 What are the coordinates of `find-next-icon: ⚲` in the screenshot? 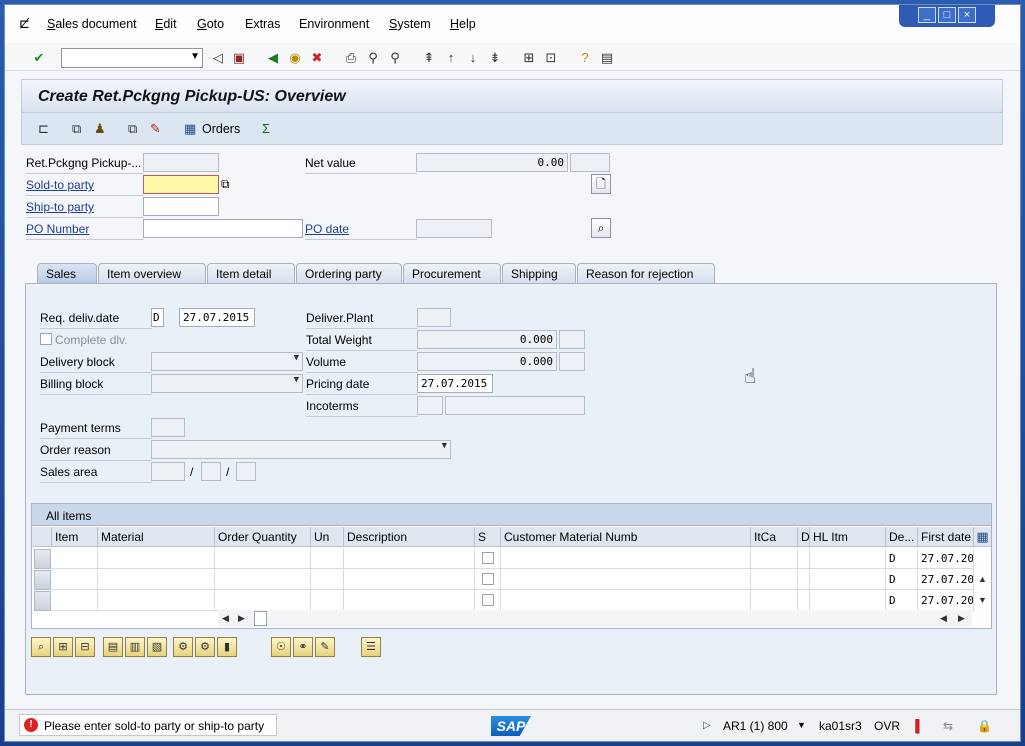 It's located at (395, 58).